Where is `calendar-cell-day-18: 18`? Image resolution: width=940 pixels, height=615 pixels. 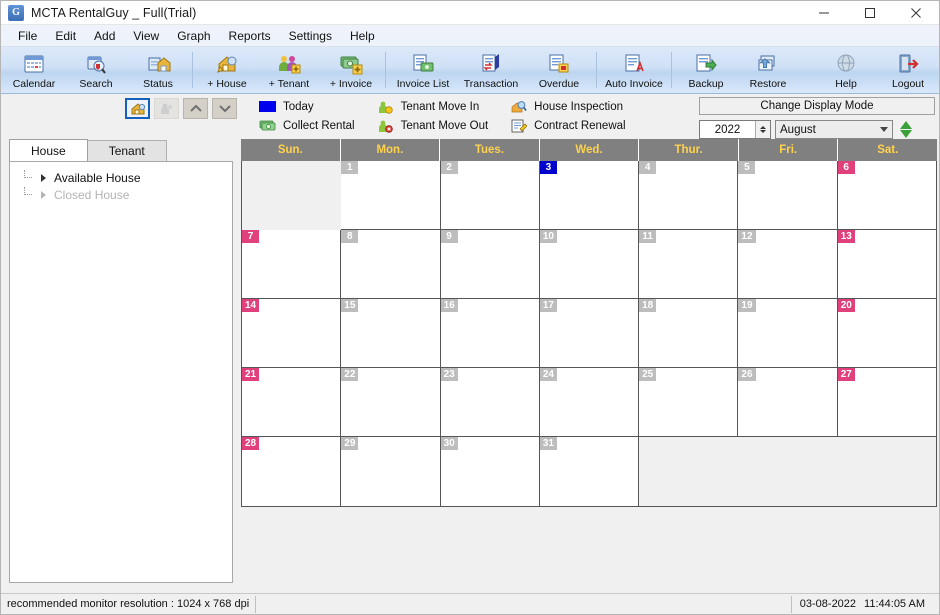 calendar-cell-day-18: 18 is located at coordinates (689, 333).